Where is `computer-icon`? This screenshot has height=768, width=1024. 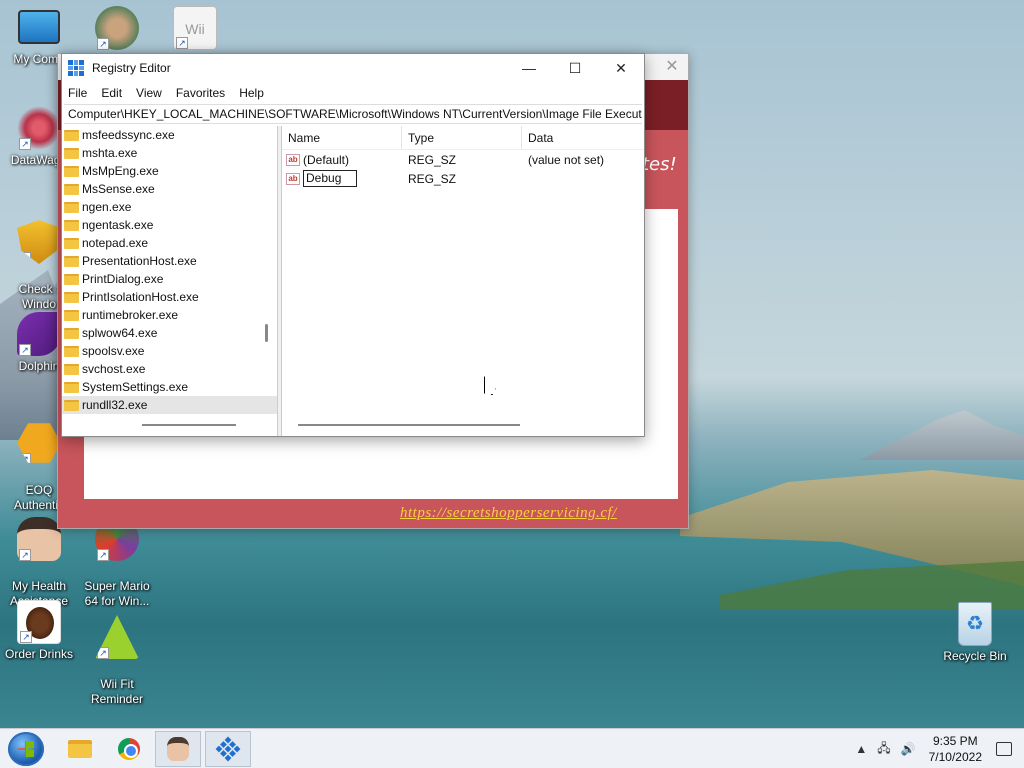
computer-icon is located at coordinates (39, 27).